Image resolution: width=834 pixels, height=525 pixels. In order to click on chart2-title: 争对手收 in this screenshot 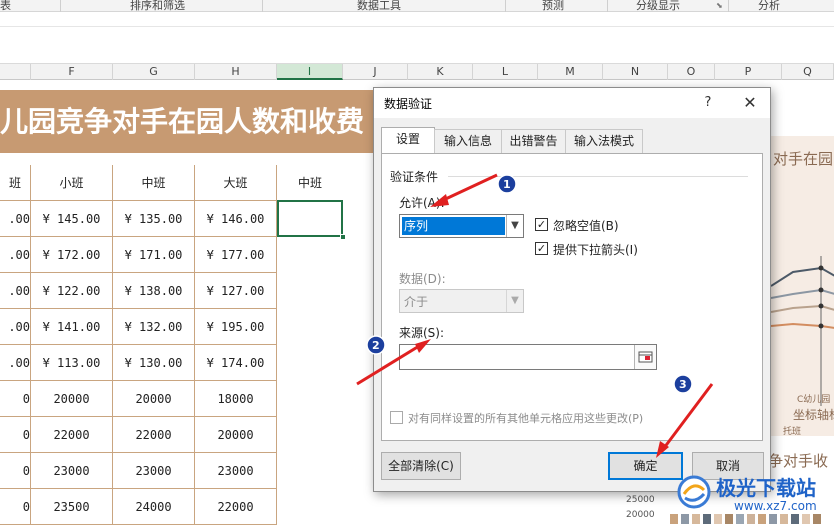, I will do `click(798, 461)`.